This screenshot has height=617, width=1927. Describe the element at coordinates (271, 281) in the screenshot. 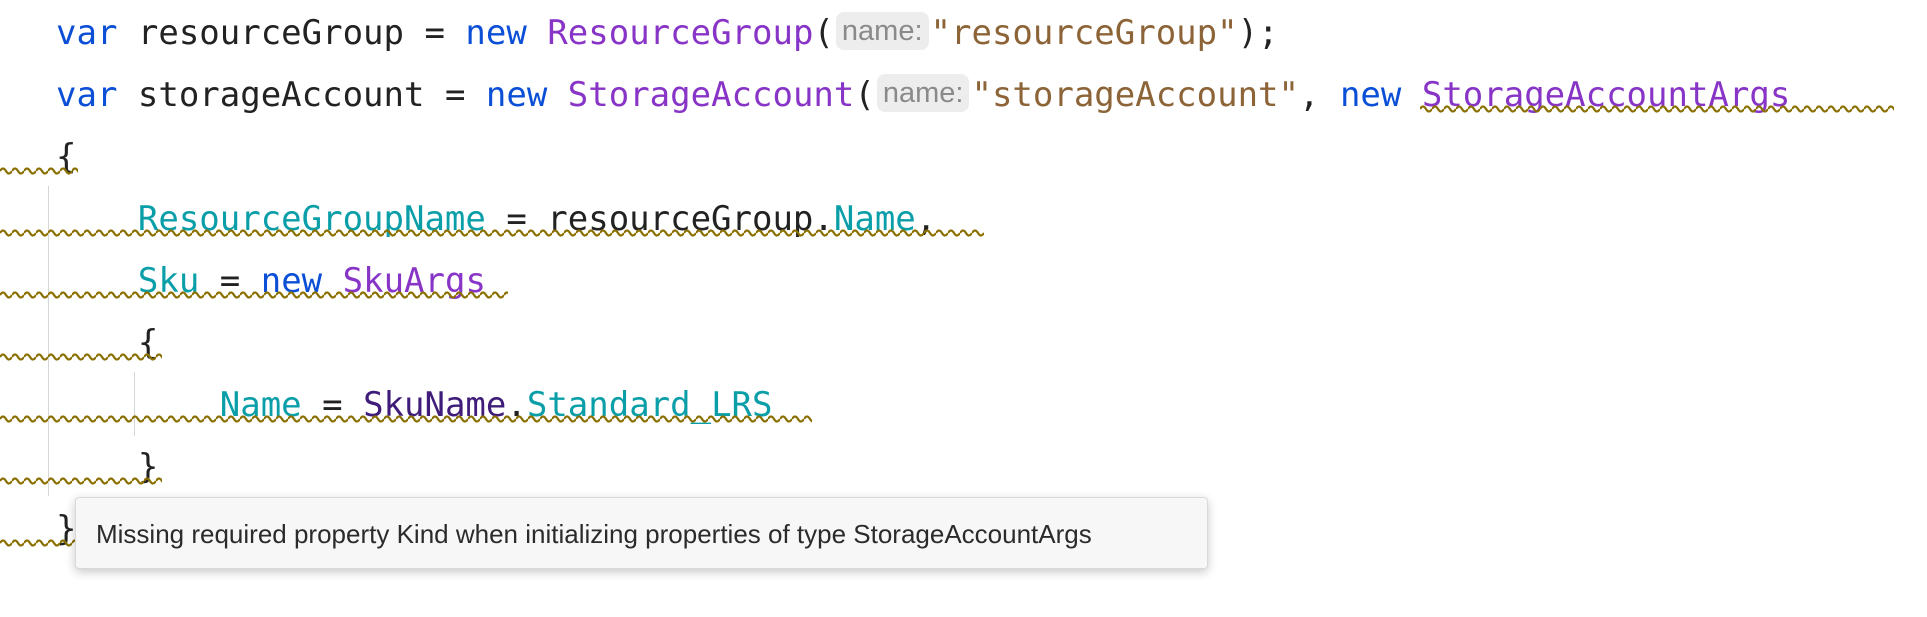

I see `code-line: Sku = new SkuArgs` at that location.